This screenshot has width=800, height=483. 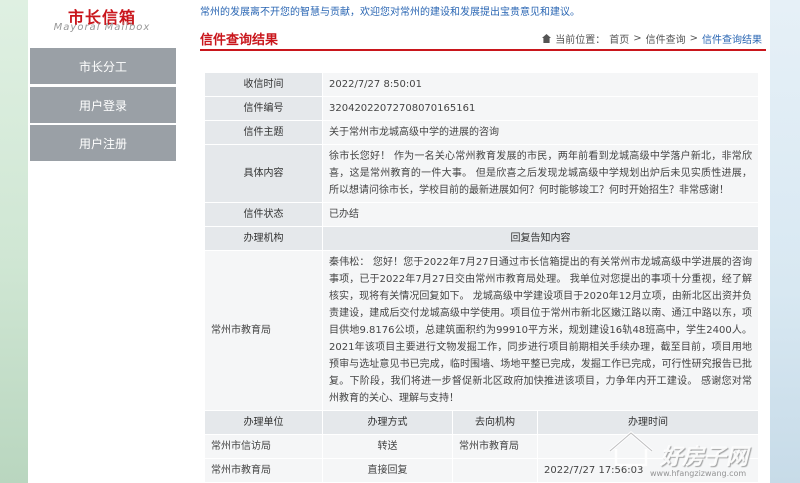 What do you see at coordinates (540, 132) in the screenshot?
I see `letter-subject-value: 关于常州市龙城高级中学的进展的咨询` at bounding box center [540, 132].